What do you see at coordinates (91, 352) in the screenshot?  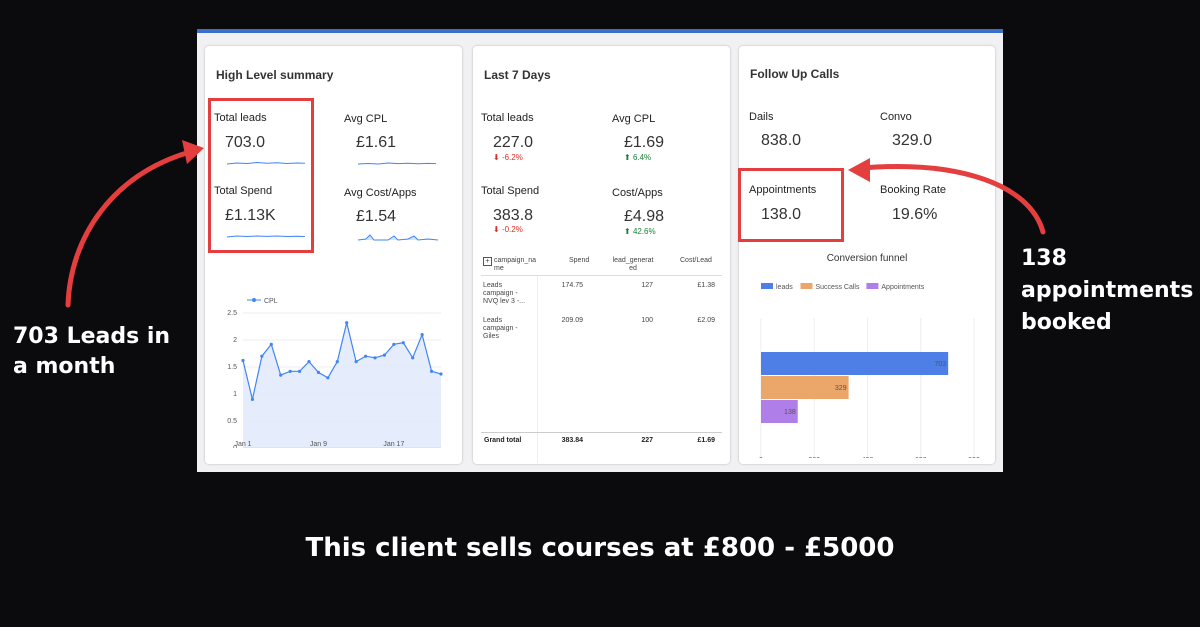 I see `left-annotation: 703 Leads in a month` at bounding box center [91, 352].